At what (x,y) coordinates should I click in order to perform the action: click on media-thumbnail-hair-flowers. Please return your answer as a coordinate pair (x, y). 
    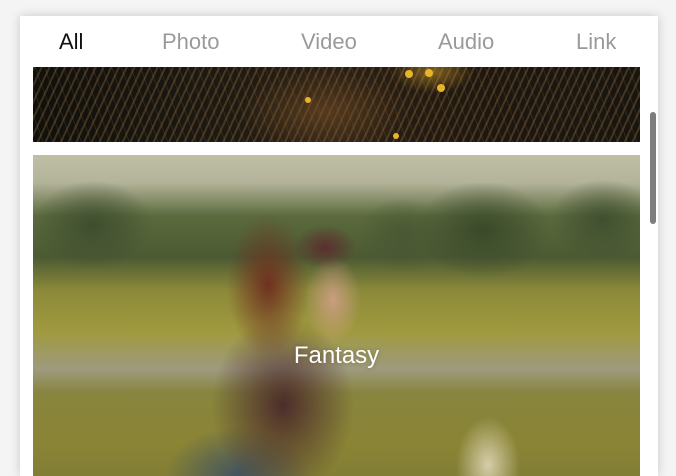
    Looking at the image, I should click on (336, 104).